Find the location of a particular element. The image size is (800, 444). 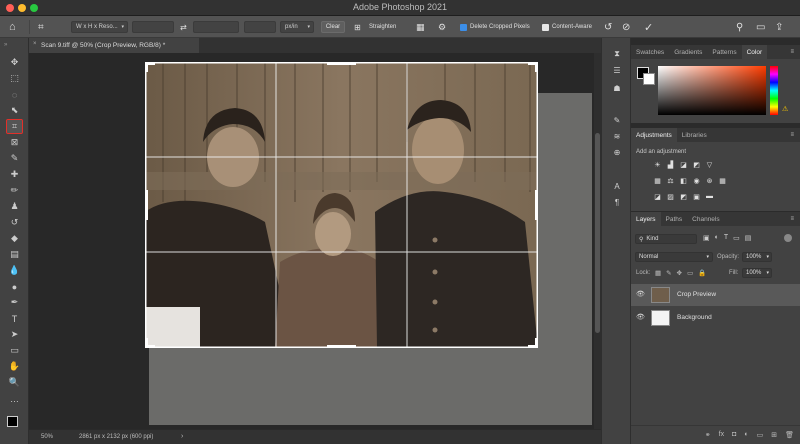

add-mask-icon: ◘ is located at coordinates (734, 437).